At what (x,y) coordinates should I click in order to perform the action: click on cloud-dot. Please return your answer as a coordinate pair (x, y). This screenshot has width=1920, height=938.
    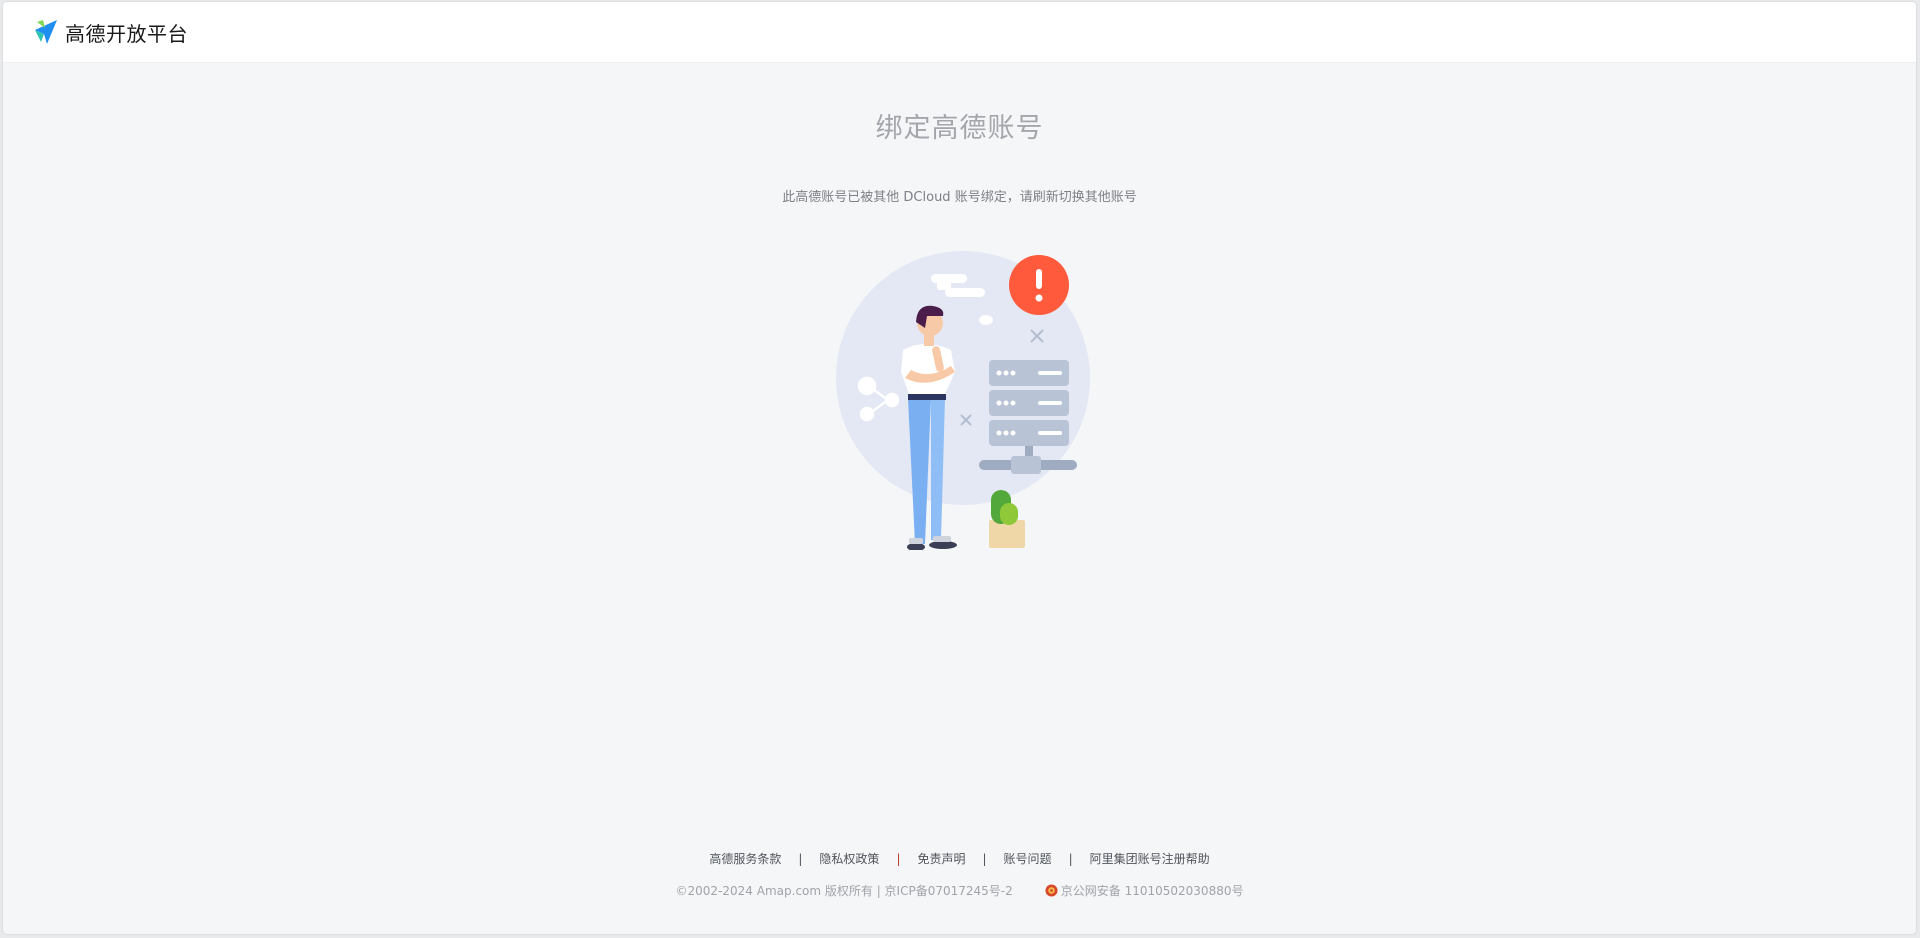
    Looking at the image, I should click on (986, 320).